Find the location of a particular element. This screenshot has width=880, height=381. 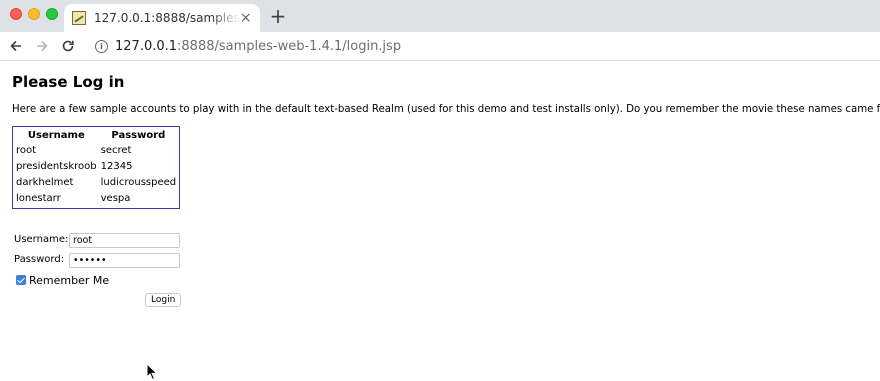

arrow-right-icon is located at coordinates (42, 46).